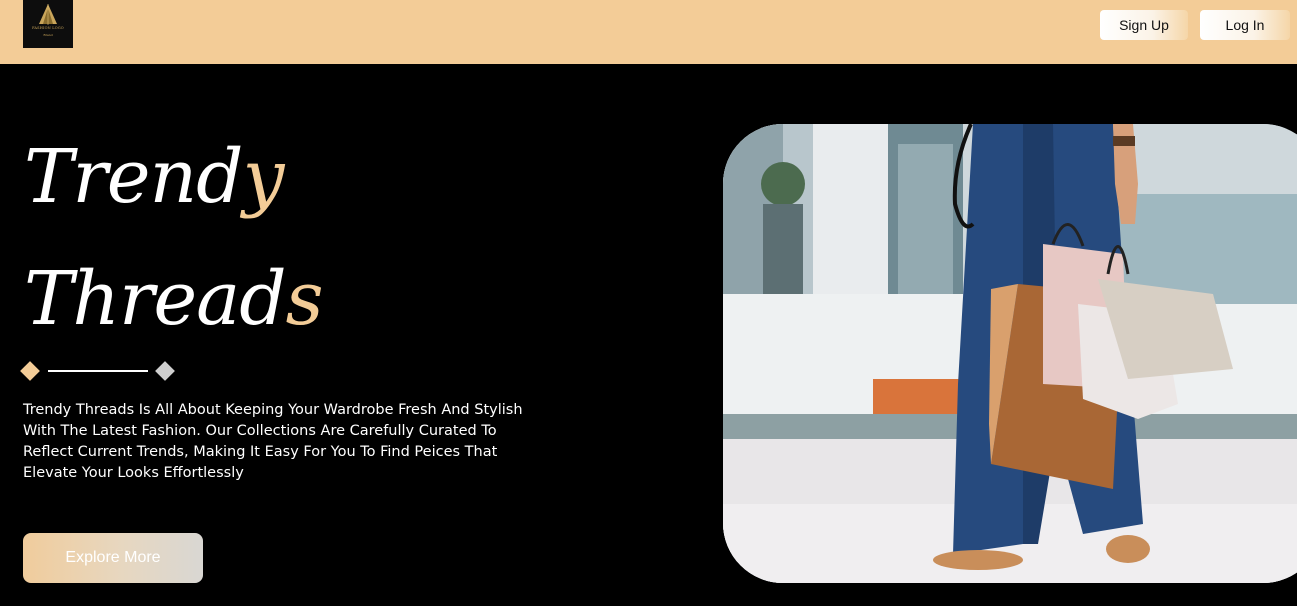 The height and width of the screenshot is (606, 1297). What do you see at coordinates (648, 32) in the screenshot?
I see `site-header: FASHION LOGO Brand Sign Up Log In` at bounding box center [648, 32].